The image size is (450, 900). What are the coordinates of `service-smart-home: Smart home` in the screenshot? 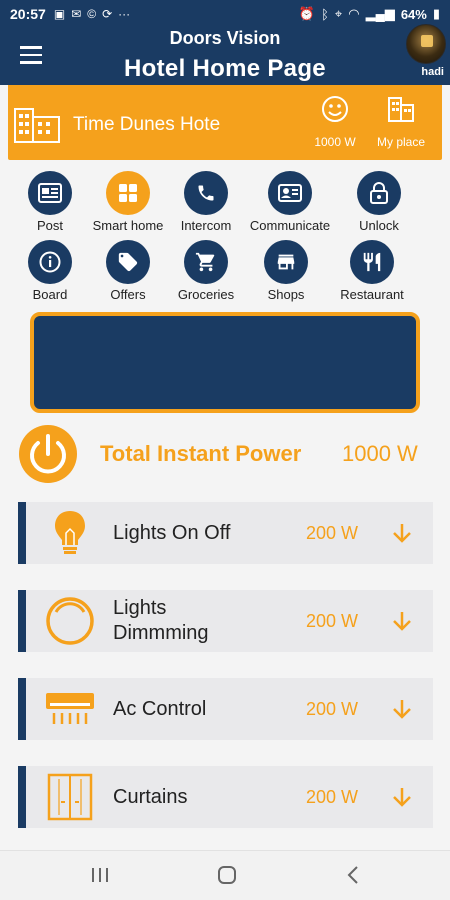 It's located at (128, 202).